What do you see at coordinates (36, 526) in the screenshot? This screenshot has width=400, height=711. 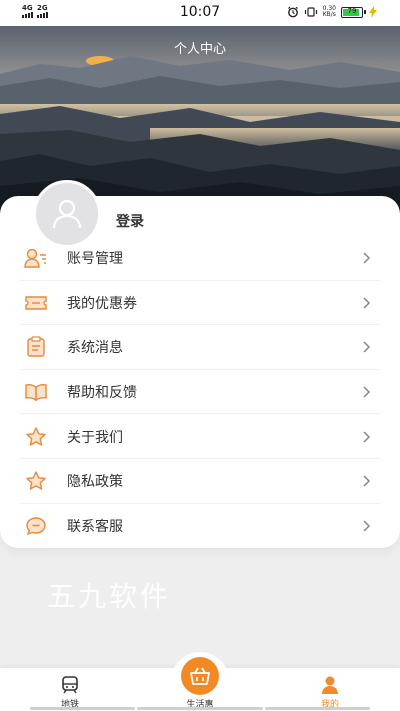 I see `chat-icon` at bounding box center [36, 526].